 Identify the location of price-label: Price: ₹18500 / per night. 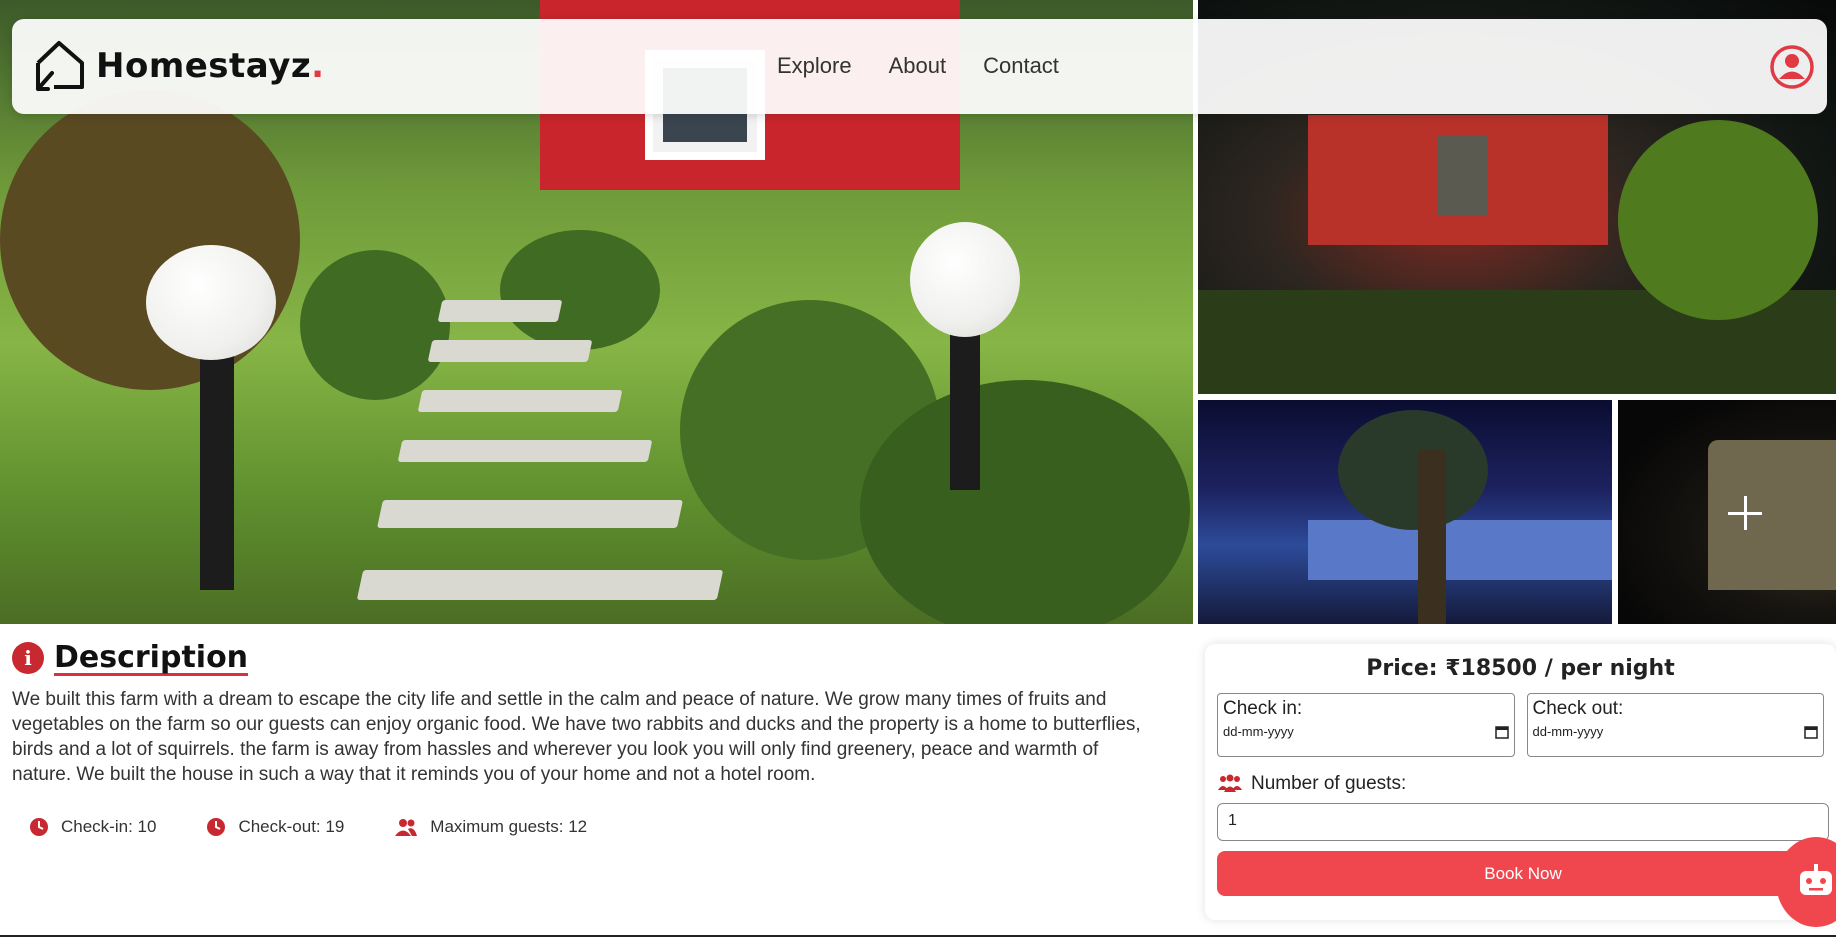
(1520, 668).